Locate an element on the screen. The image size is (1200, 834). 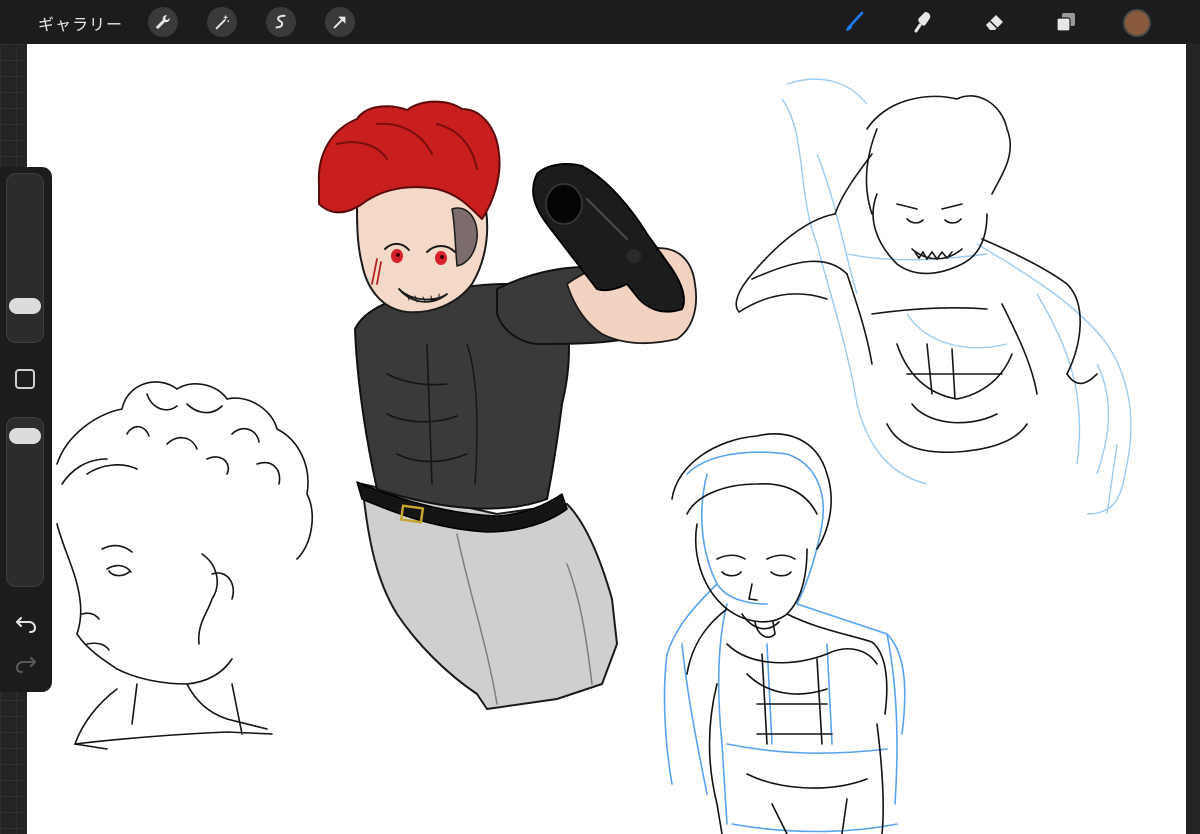
layers-icon is located at coordinates (1065, 22).